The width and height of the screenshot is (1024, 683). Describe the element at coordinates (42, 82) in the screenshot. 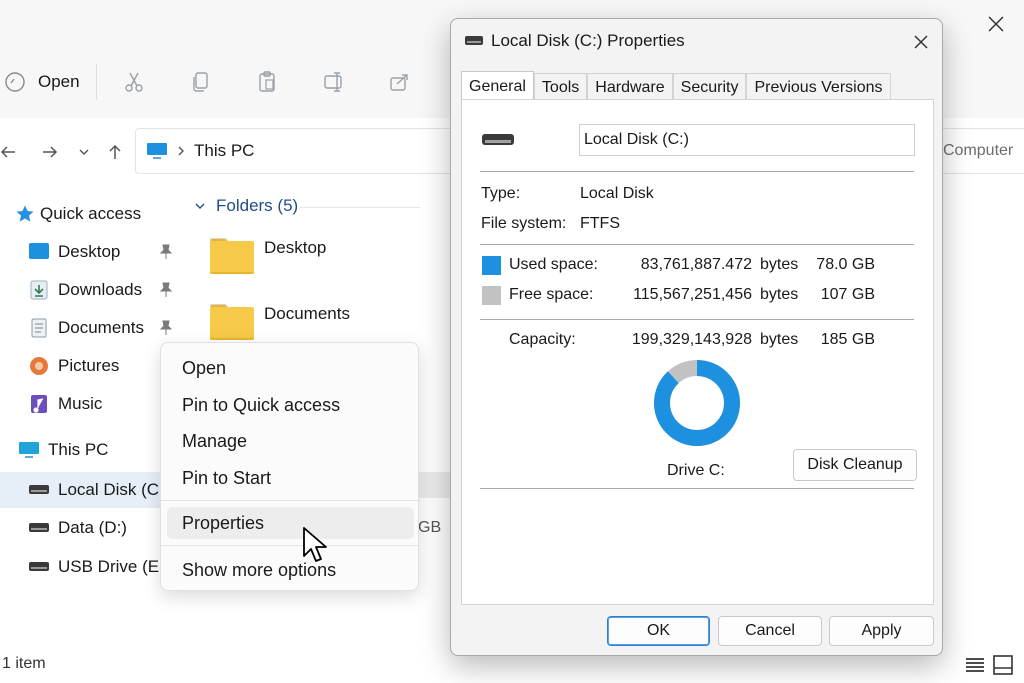

I see `open-button: Open` at that location.